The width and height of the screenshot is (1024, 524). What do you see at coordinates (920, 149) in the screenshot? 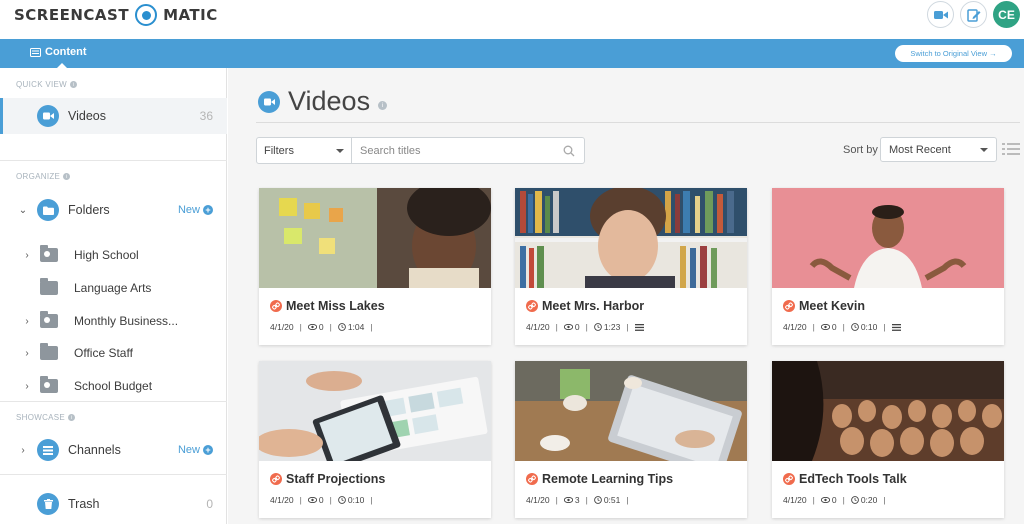
I see `sort-selected-value: Most Recent` at bounding box center [920, 149].